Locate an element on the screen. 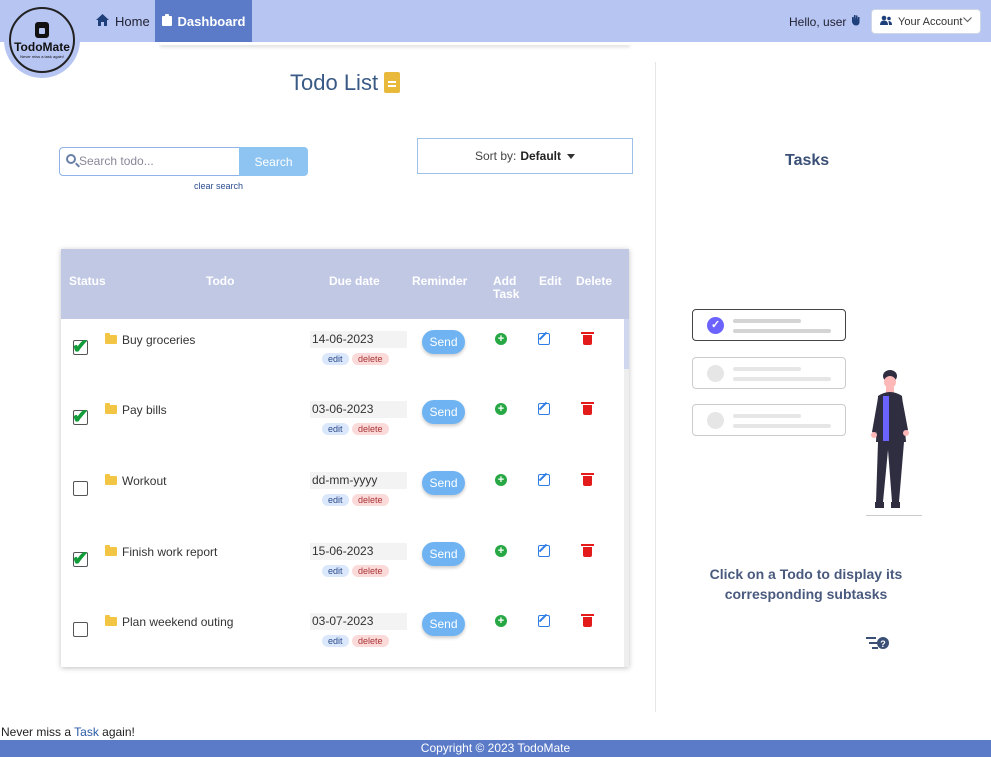  sort-dropdown-button: Sort by: Default is located at coordinates (525, 156).